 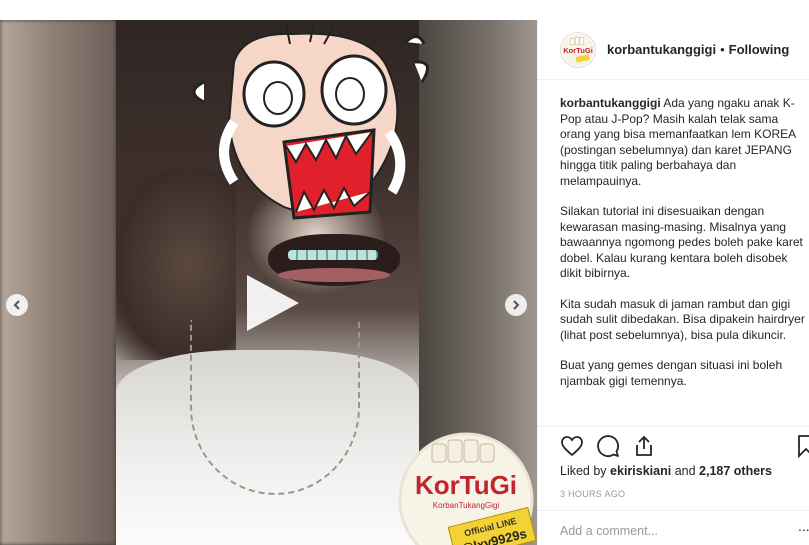 I want to click on heart-icon, so click(x=572, y=446).